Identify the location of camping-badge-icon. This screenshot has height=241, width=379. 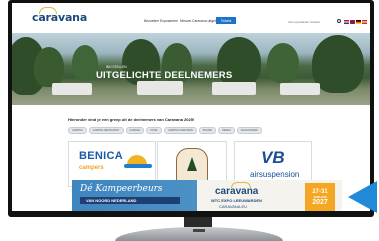
(192, 166).